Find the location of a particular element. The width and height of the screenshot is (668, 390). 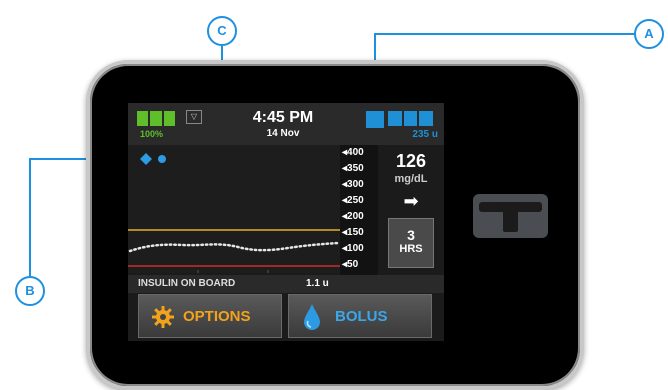

diamond-marker is located at coordinates (146, 159).